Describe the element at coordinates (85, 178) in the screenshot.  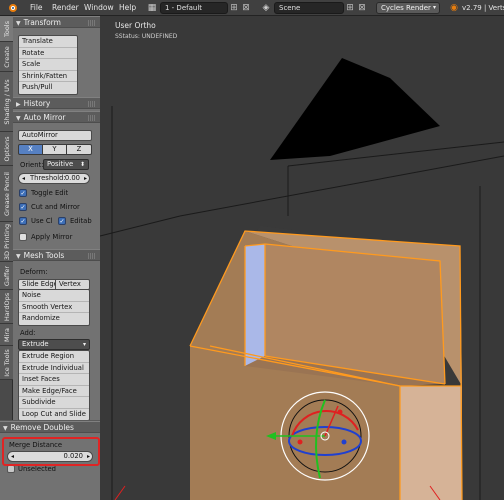
I see `increment-arrow-icon: ▸` at that location.